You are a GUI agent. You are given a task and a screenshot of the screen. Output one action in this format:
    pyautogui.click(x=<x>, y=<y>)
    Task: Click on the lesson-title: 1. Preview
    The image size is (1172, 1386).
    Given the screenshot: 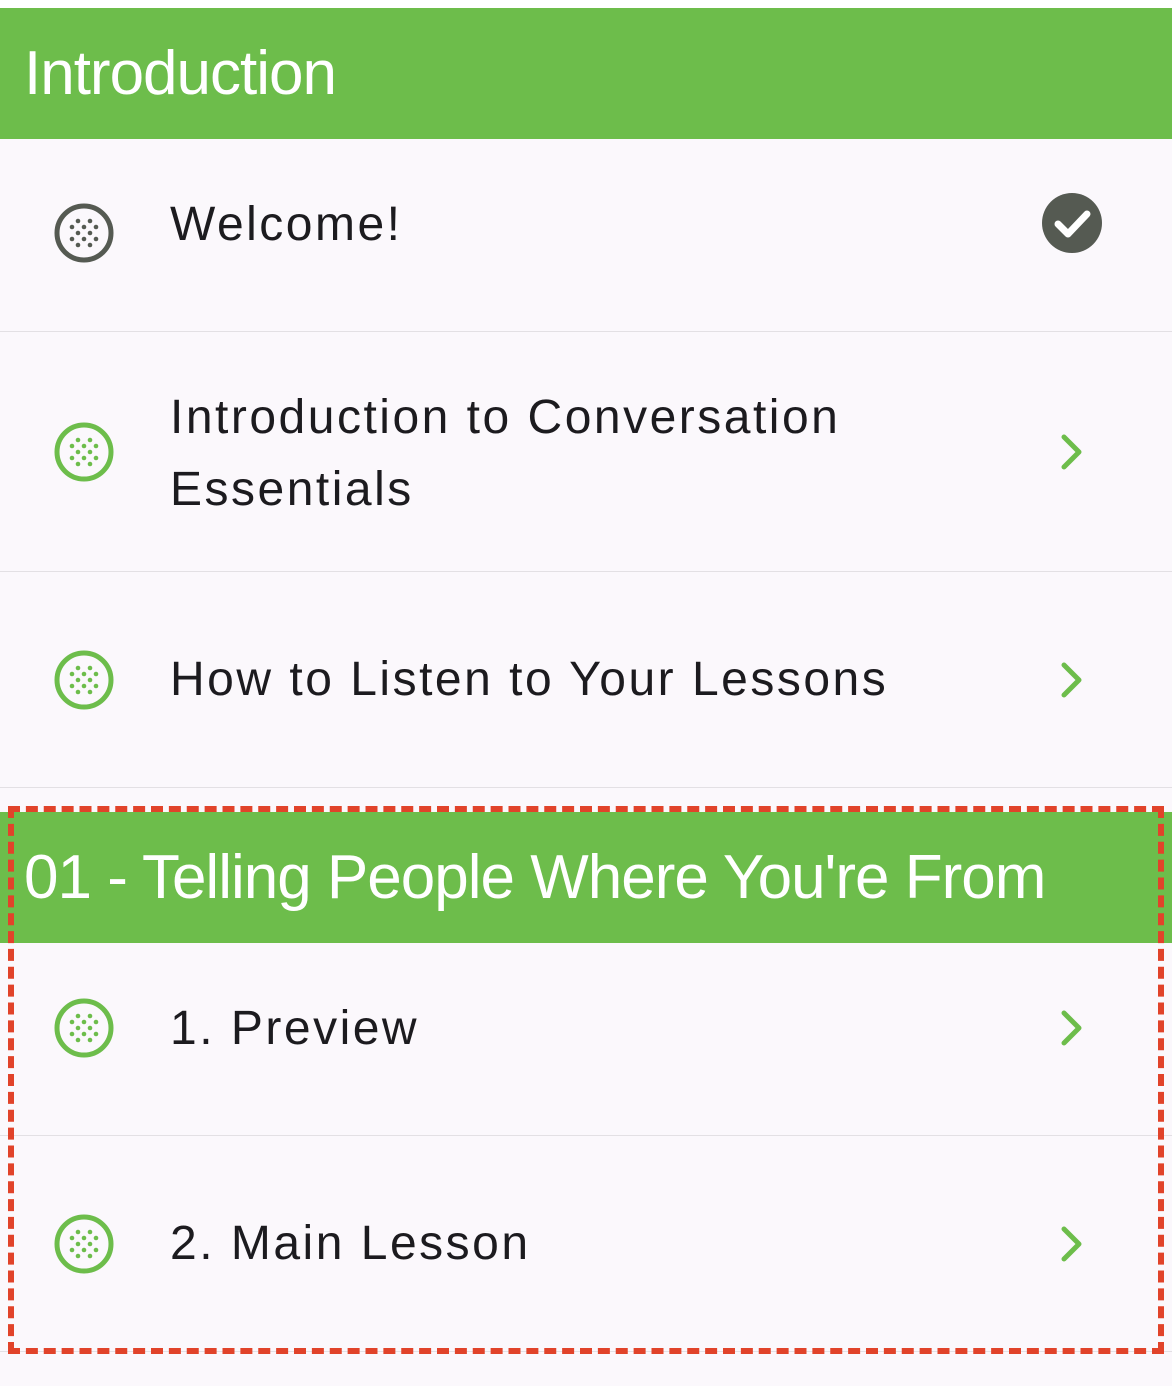 What is the action you would take?
    pyautogui.click(x=295, y=1028)
    